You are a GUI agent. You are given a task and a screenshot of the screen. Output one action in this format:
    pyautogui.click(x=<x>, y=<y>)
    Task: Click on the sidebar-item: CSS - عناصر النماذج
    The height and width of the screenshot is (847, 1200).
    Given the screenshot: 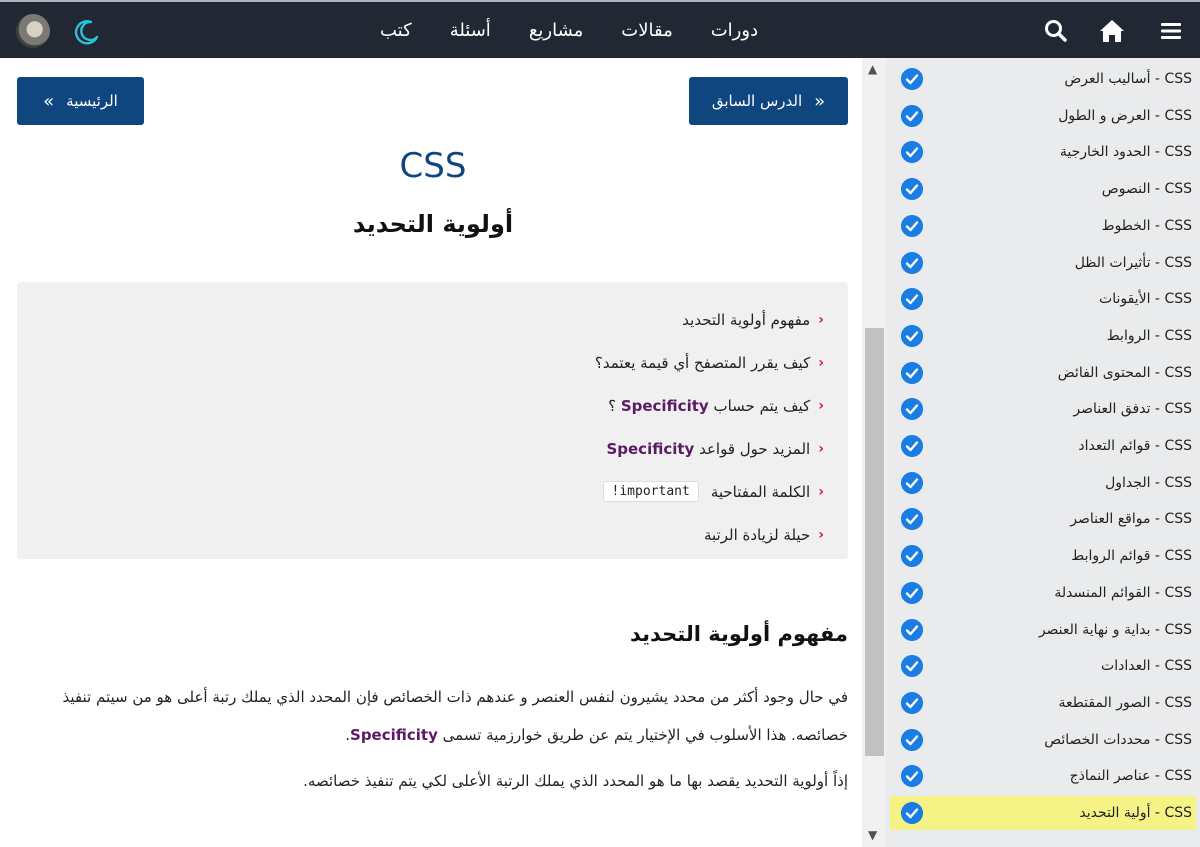 What is the action you would take?
    pyautogui.click(x=1043, y=776)
    